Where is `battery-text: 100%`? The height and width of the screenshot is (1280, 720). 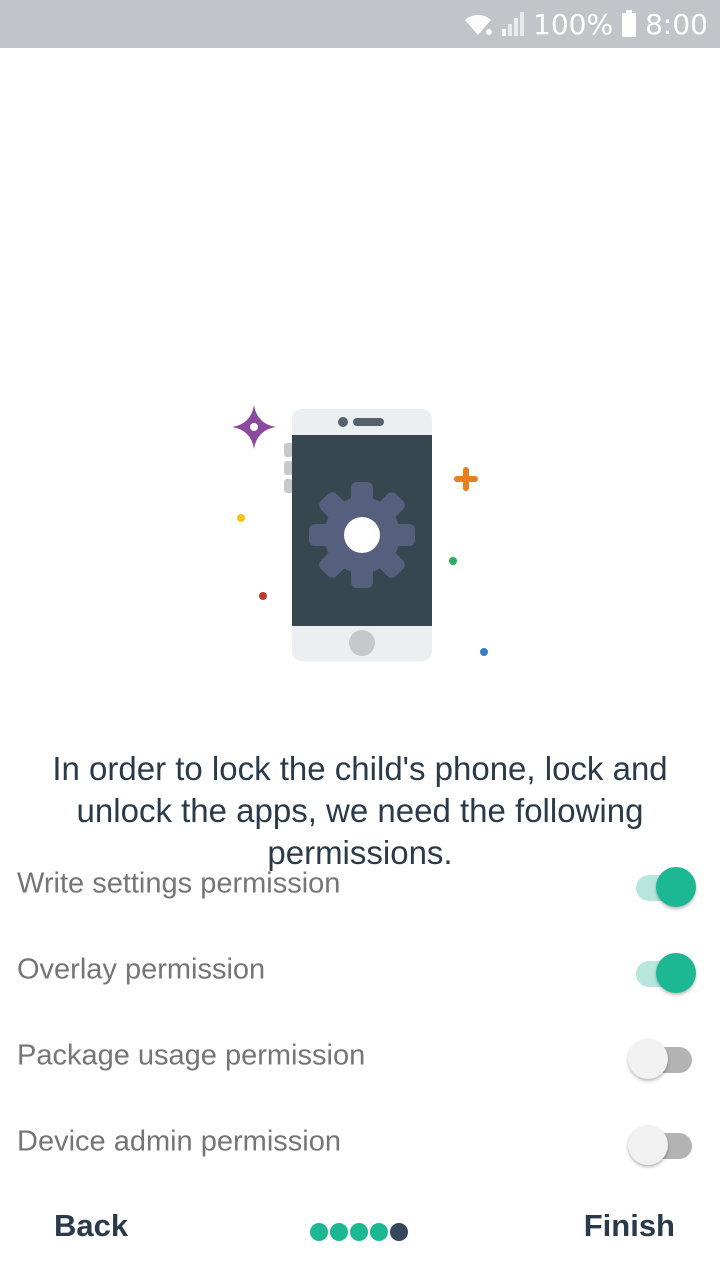 battery-text: 100% is located at coordinates (573, 24).